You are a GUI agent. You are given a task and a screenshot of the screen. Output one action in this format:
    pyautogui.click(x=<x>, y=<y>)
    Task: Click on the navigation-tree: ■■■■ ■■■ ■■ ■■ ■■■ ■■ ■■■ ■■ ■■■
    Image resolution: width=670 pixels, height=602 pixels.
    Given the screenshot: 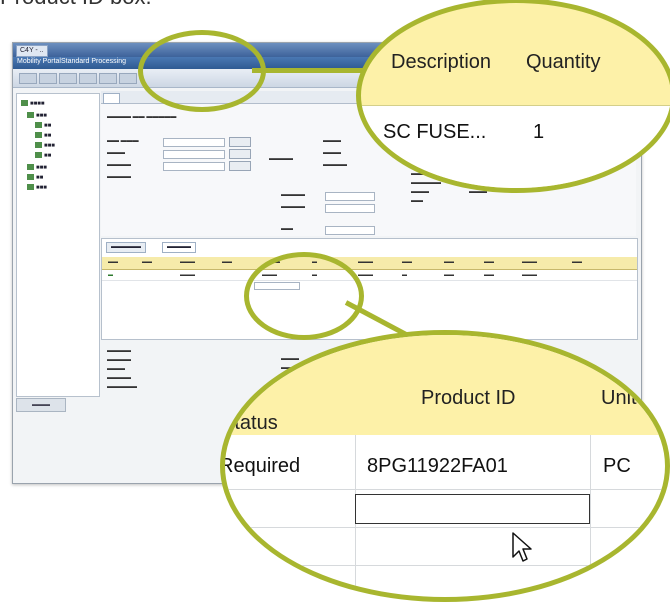 What is the action you would take?
    pyautogui.click(x=58, y=245)
    